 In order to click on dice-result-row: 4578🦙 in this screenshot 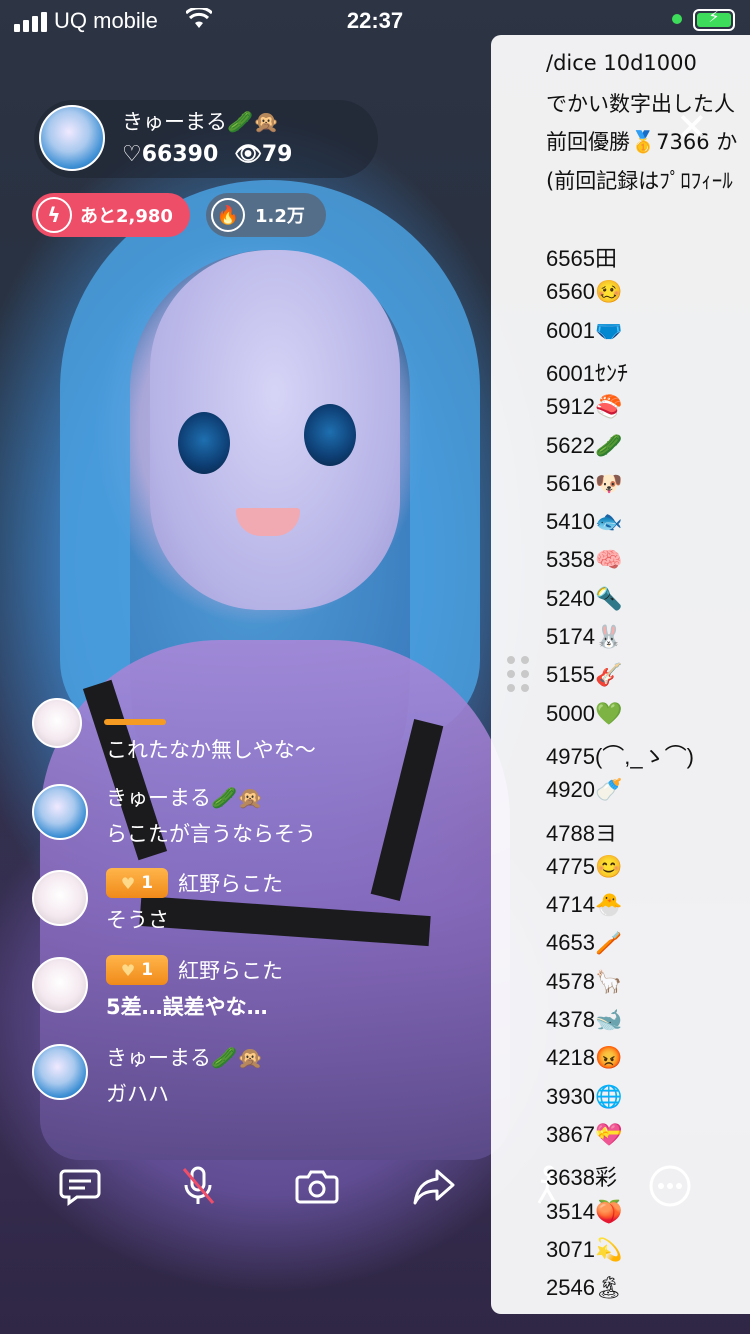, I will do `click(584, 981)`.